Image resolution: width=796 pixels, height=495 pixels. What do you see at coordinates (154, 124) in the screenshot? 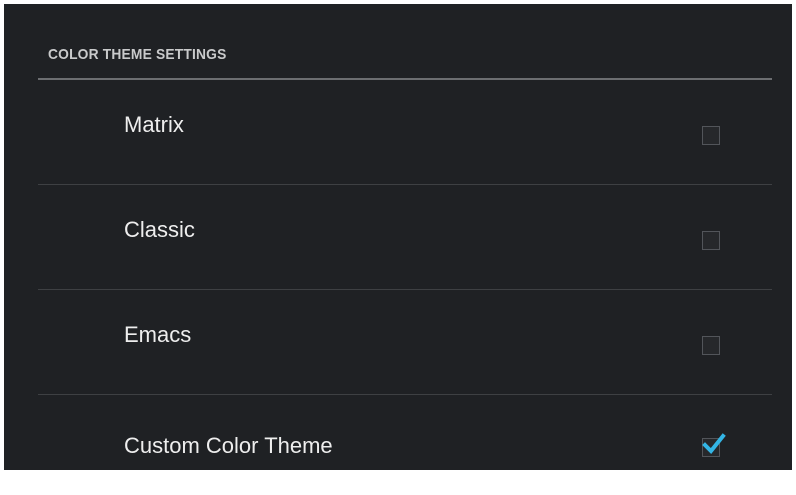
I see `preference-title: Matrix` at bounding box center [154, 124].